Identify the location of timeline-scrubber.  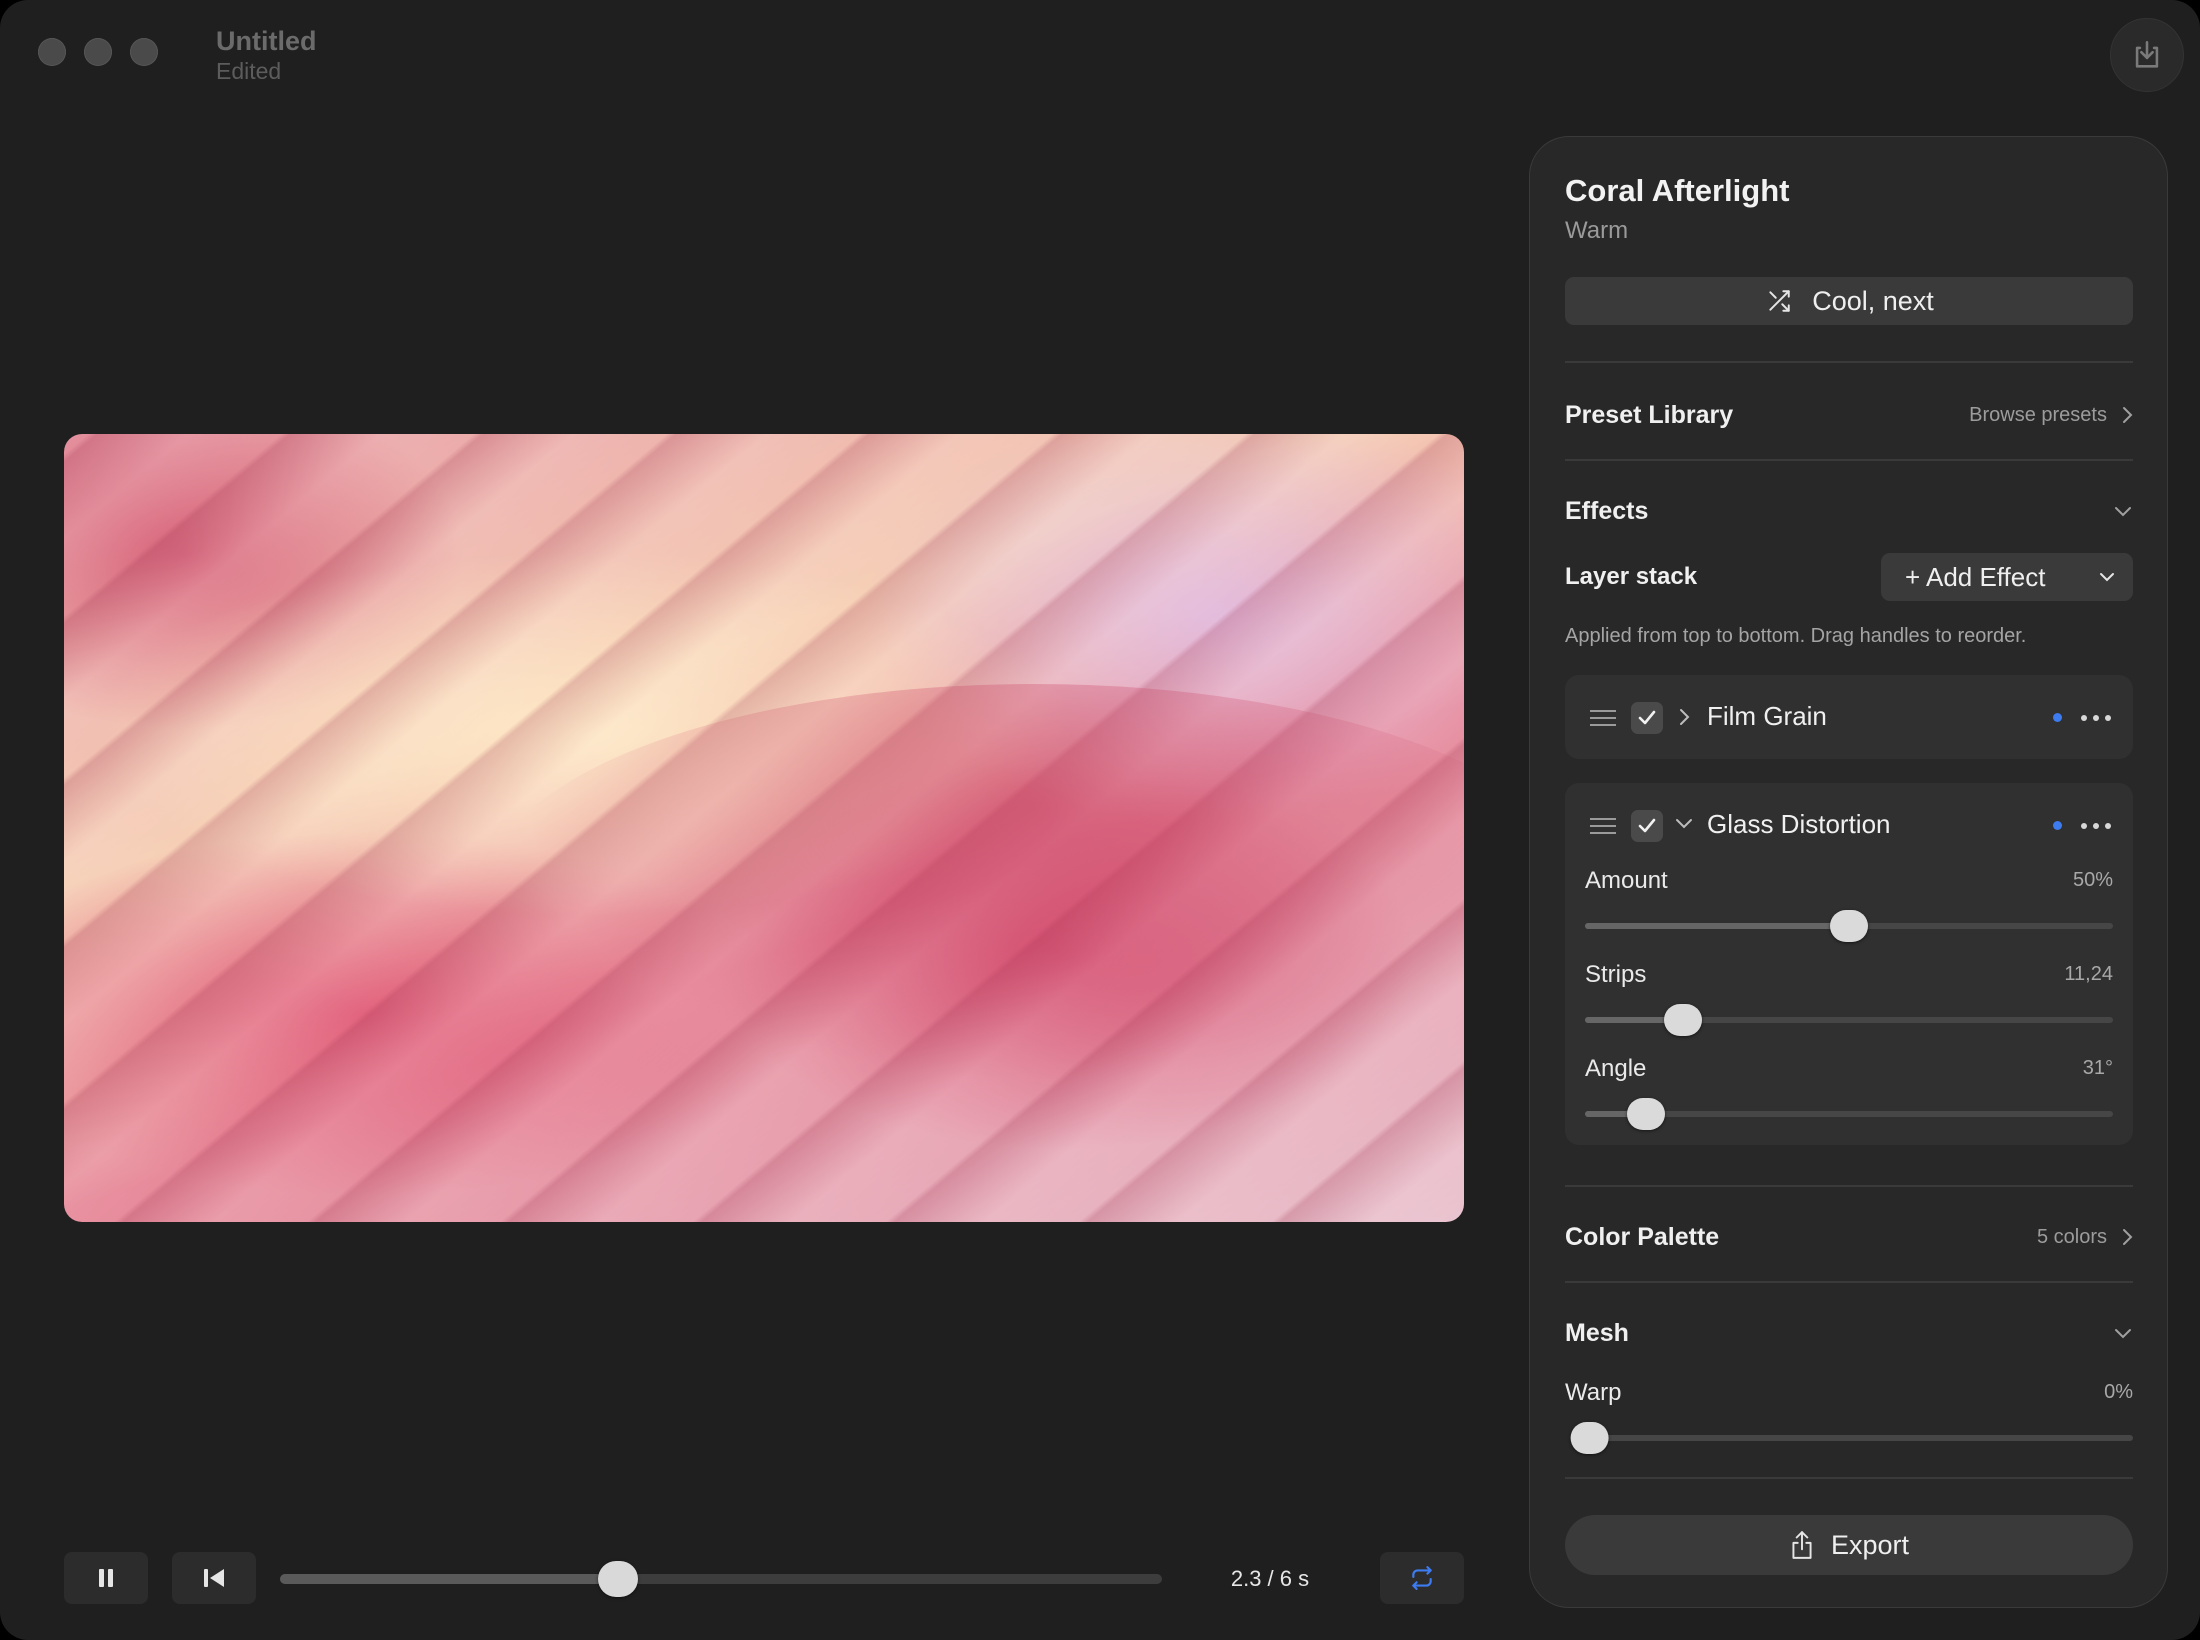
(721, 1579).